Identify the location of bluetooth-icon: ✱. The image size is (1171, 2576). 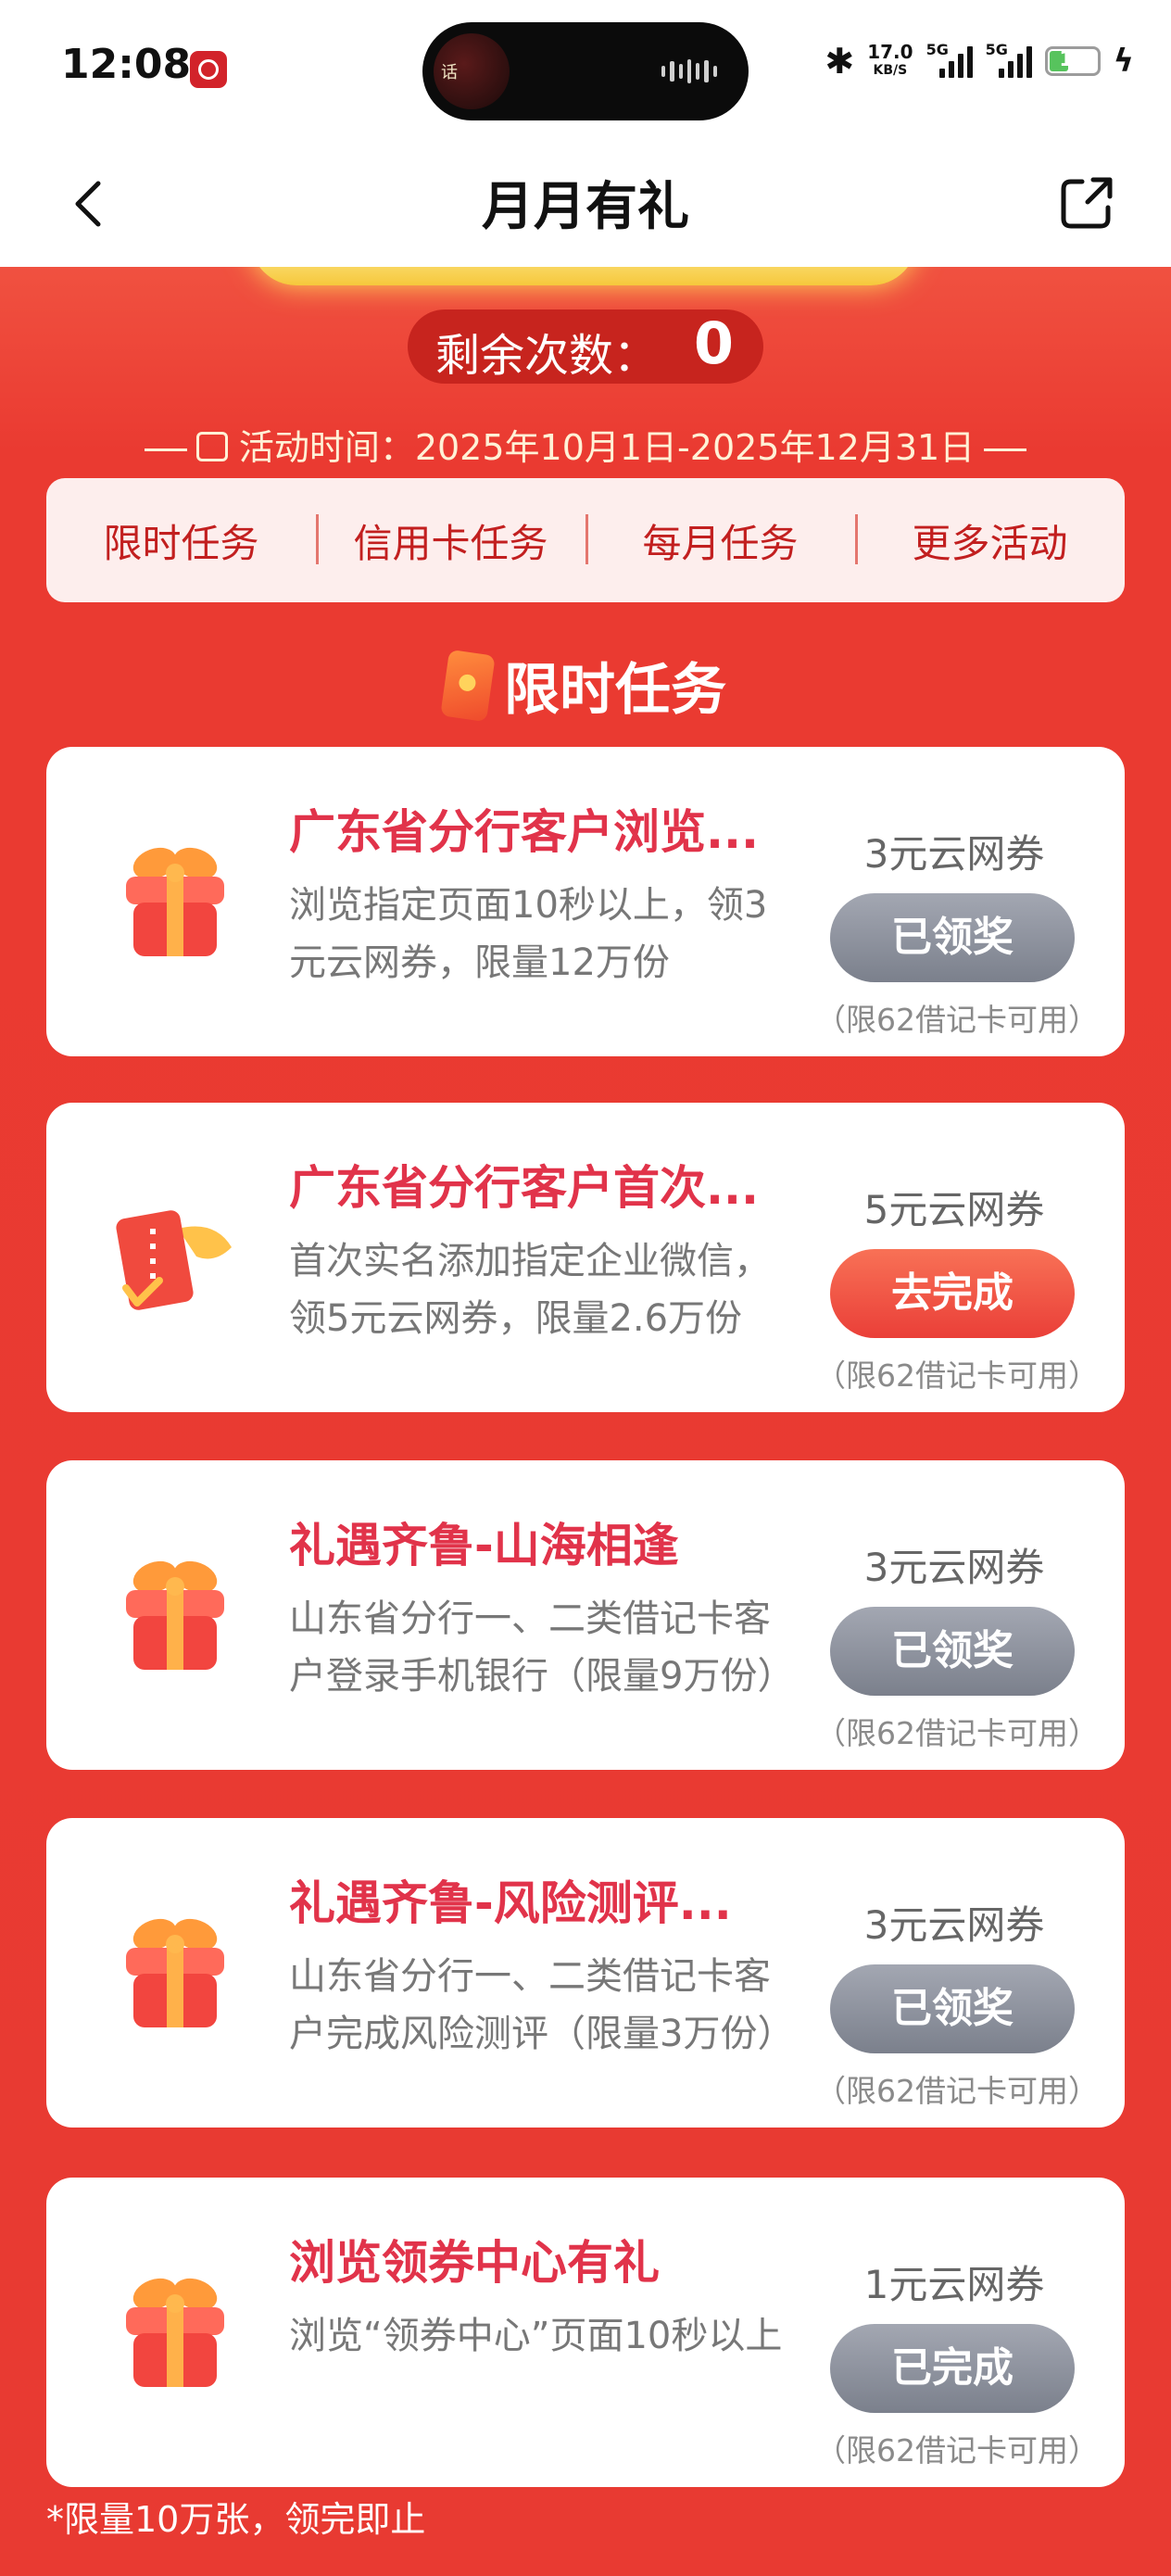
(840, 61).